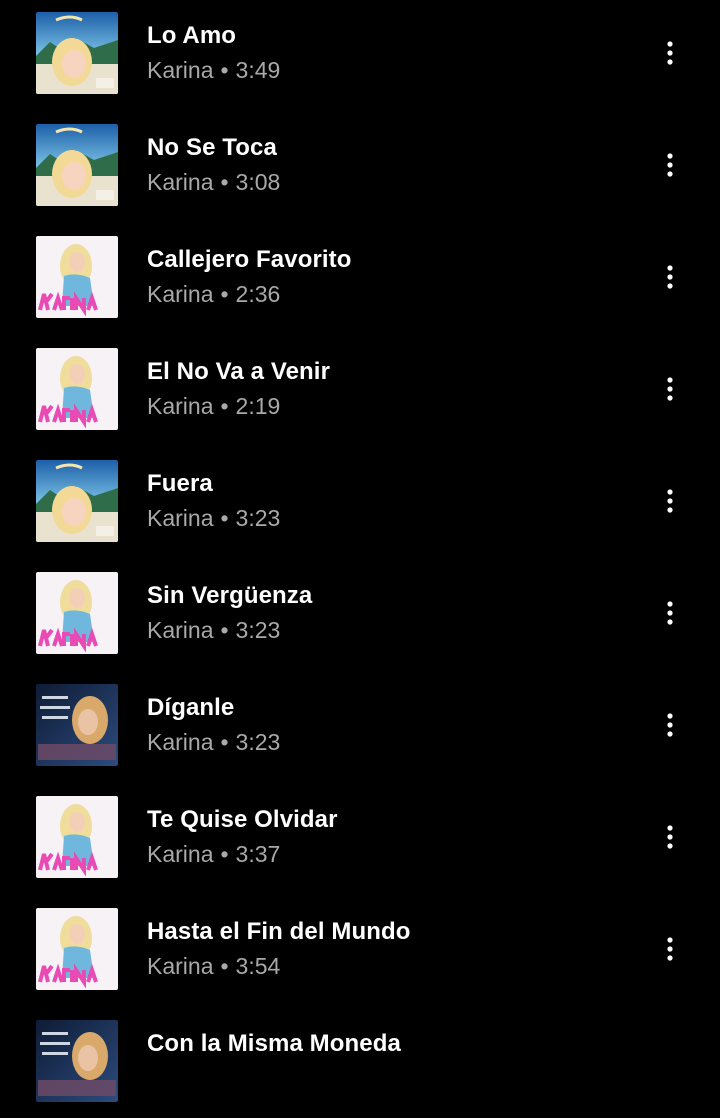 The image size is (720, 1118). Describe the element at coordinates (230, 595) in the screenshot. I see `song-title: Sin Vergüenza` at that location.